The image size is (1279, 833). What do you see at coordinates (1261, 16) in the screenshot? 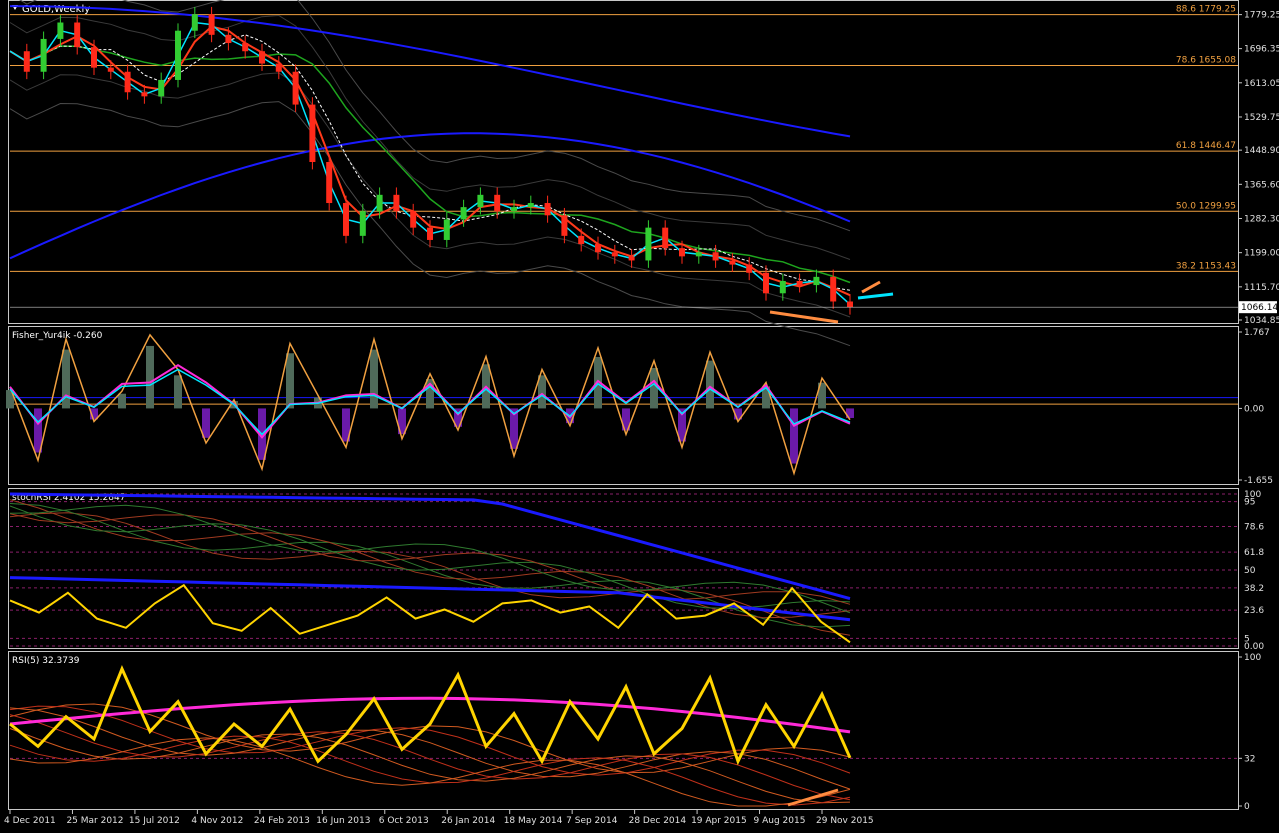
I see `price-axis-label: 1779.25` at bounding box center [1261, 16].